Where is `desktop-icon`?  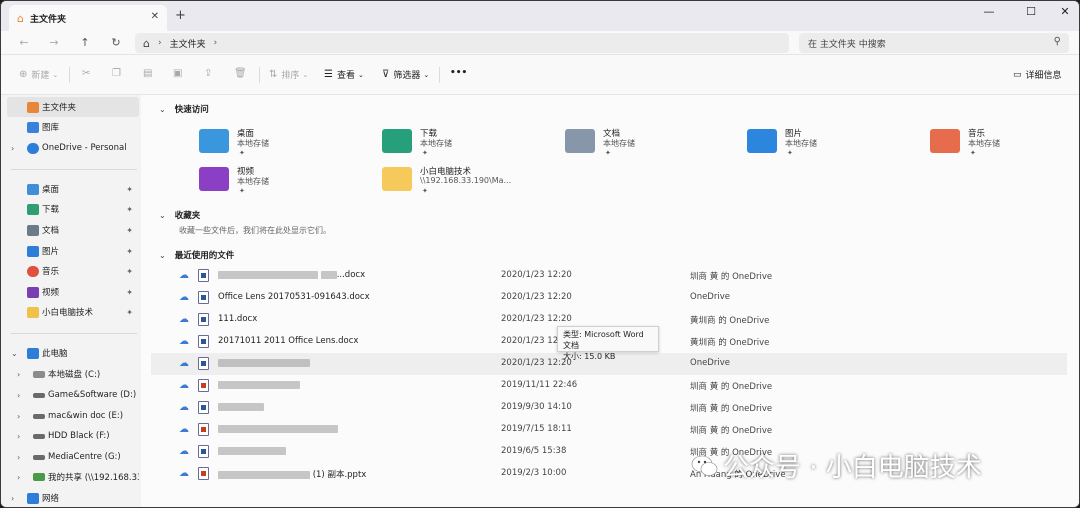 desktop-icon is located at coordinates (33, 189).